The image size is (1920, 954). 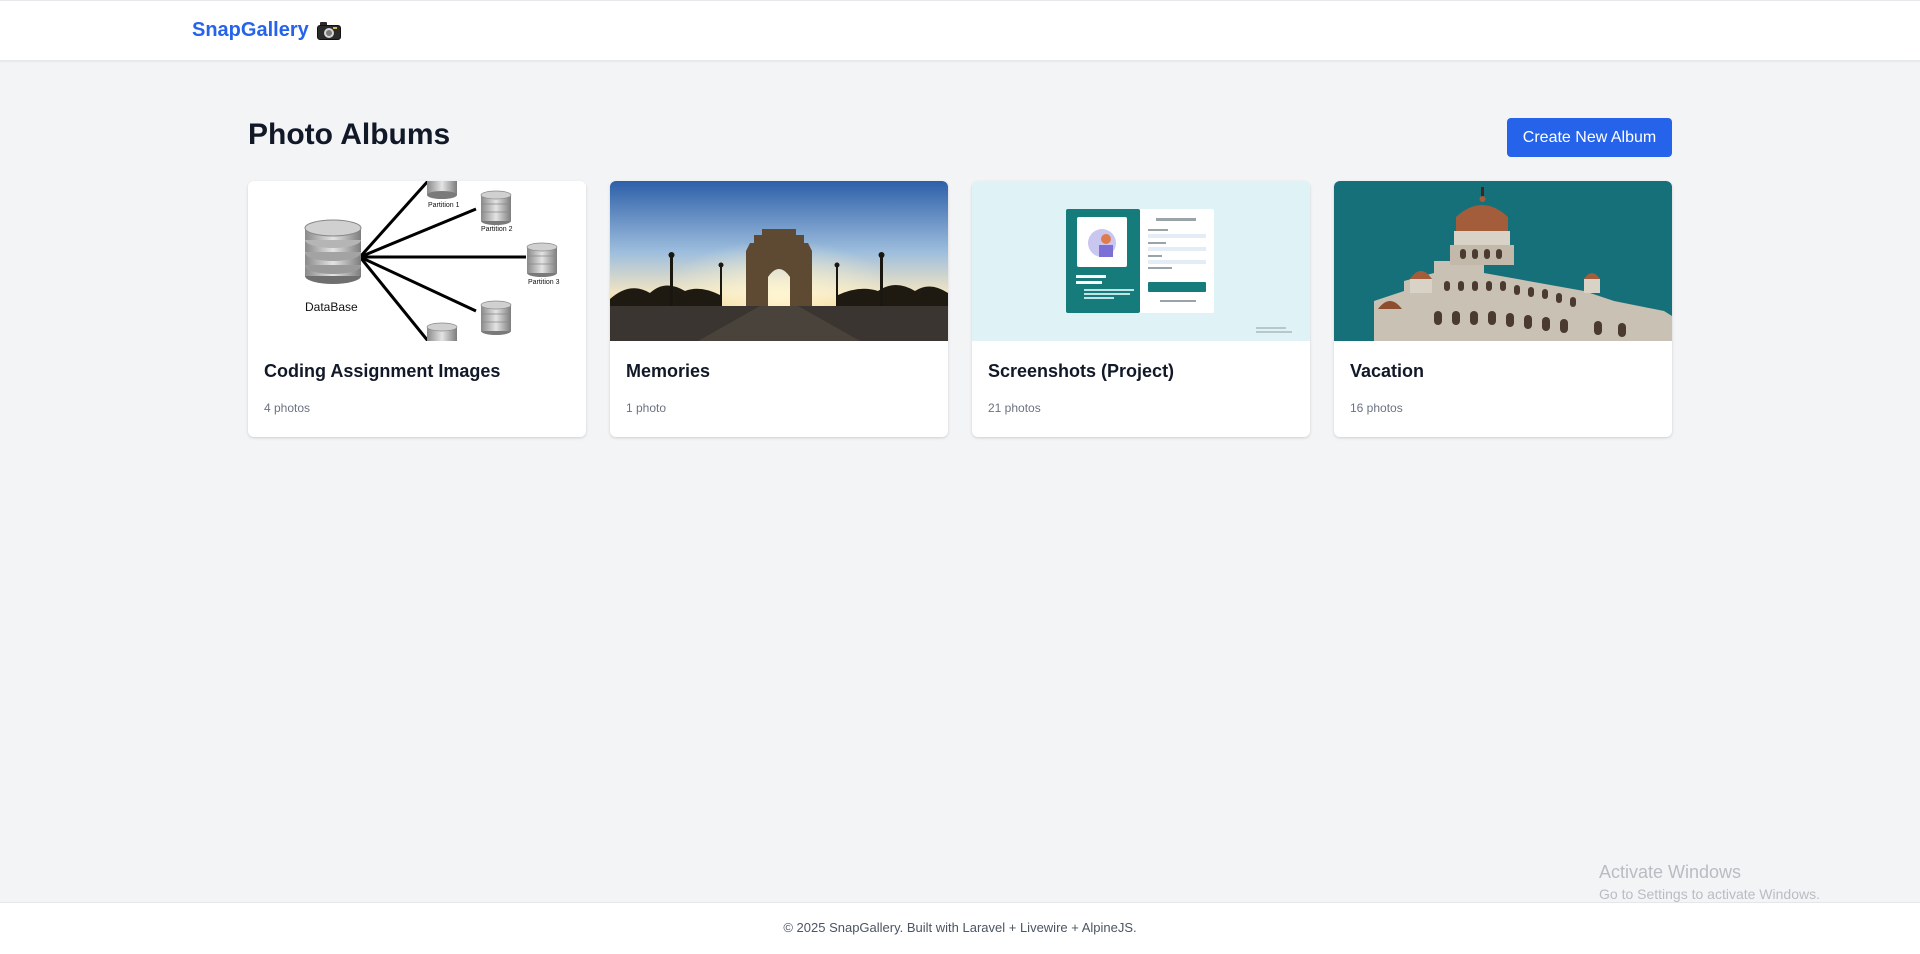 I want to click on diagram-label-partition1: Partition 1, so click(x=444, y=205).